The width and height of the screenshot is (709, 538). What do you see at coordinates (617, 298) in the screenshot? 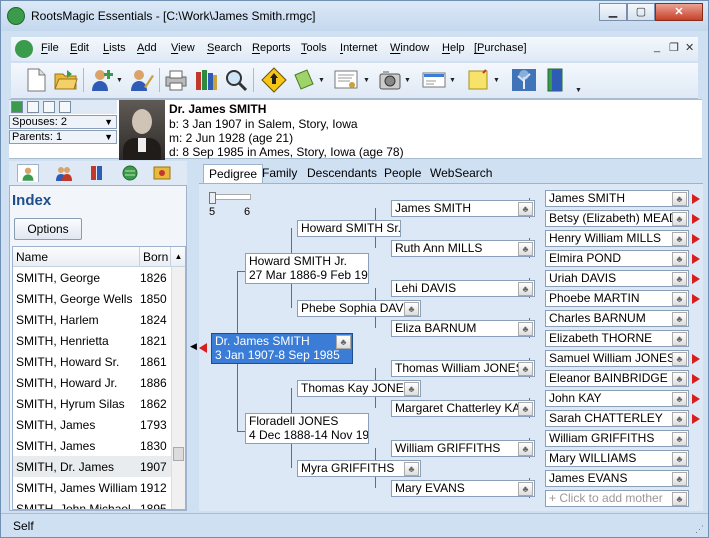
I see `pedigree-person-g5: Phoebe MARTIN ♣` at bounding box center [617, 298].